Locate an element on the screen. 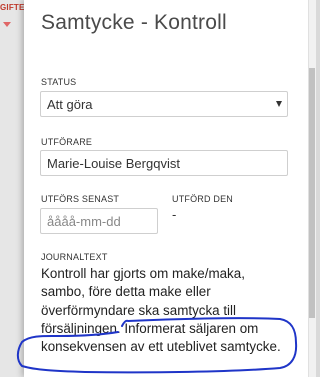 The width and height of the screenshot is (320, 377). highlight-annotation is located at coordinates (157, 345).